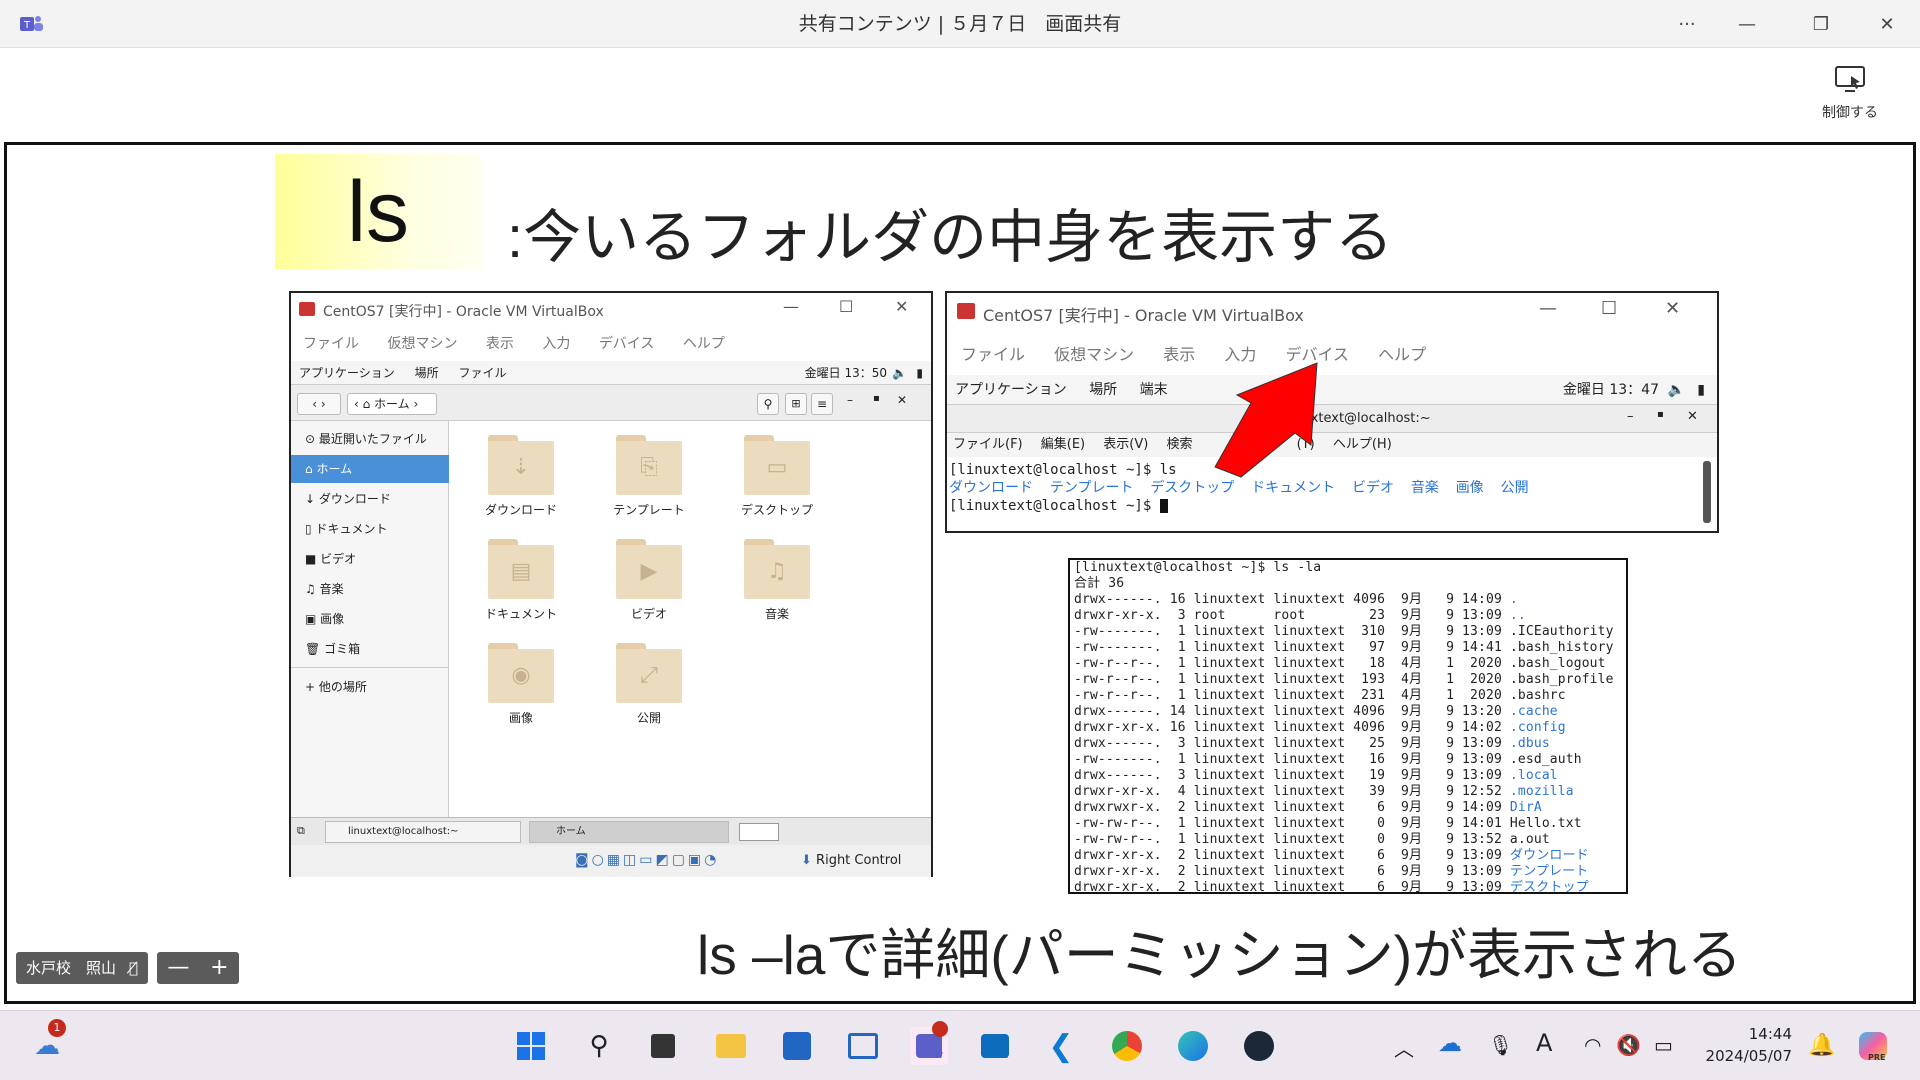 The image size is (1920, 1080). I want to click on search-icon: ⚲, so click(768, 404).